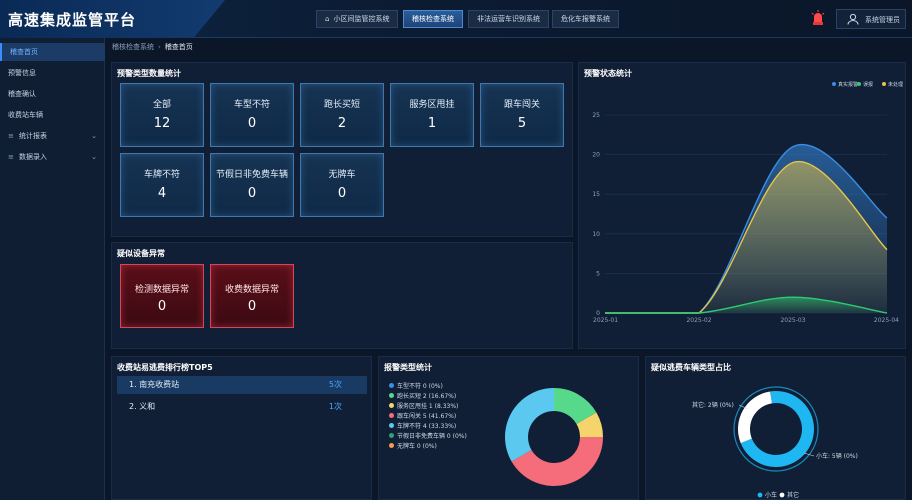  What do you see at coordinates (141, 253) in the screenshot?
I see `panel-title: 疑似设备异常` at bounding box center [141, 253].